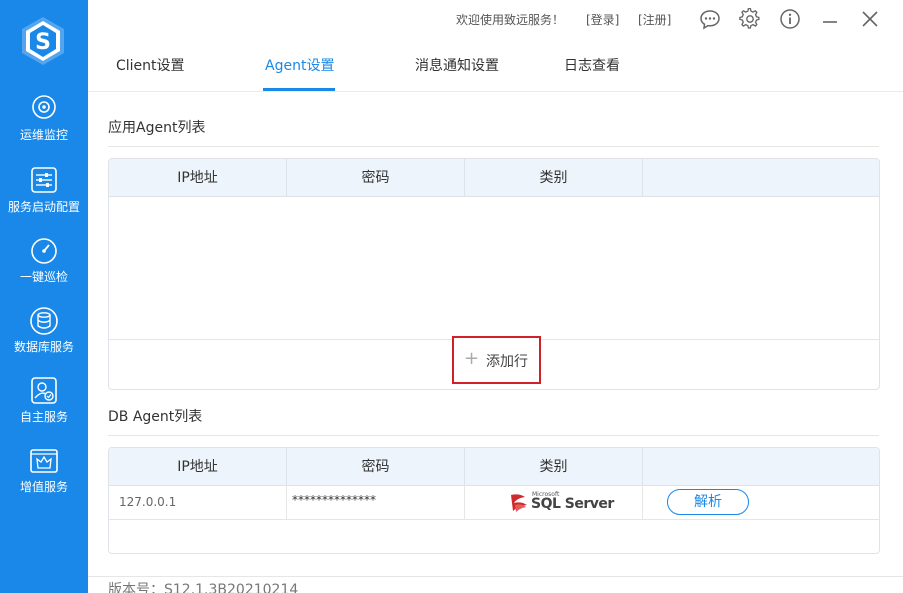  I want to click on version-label: 版本号：S12.1.3B20210214, so click(203, 587).